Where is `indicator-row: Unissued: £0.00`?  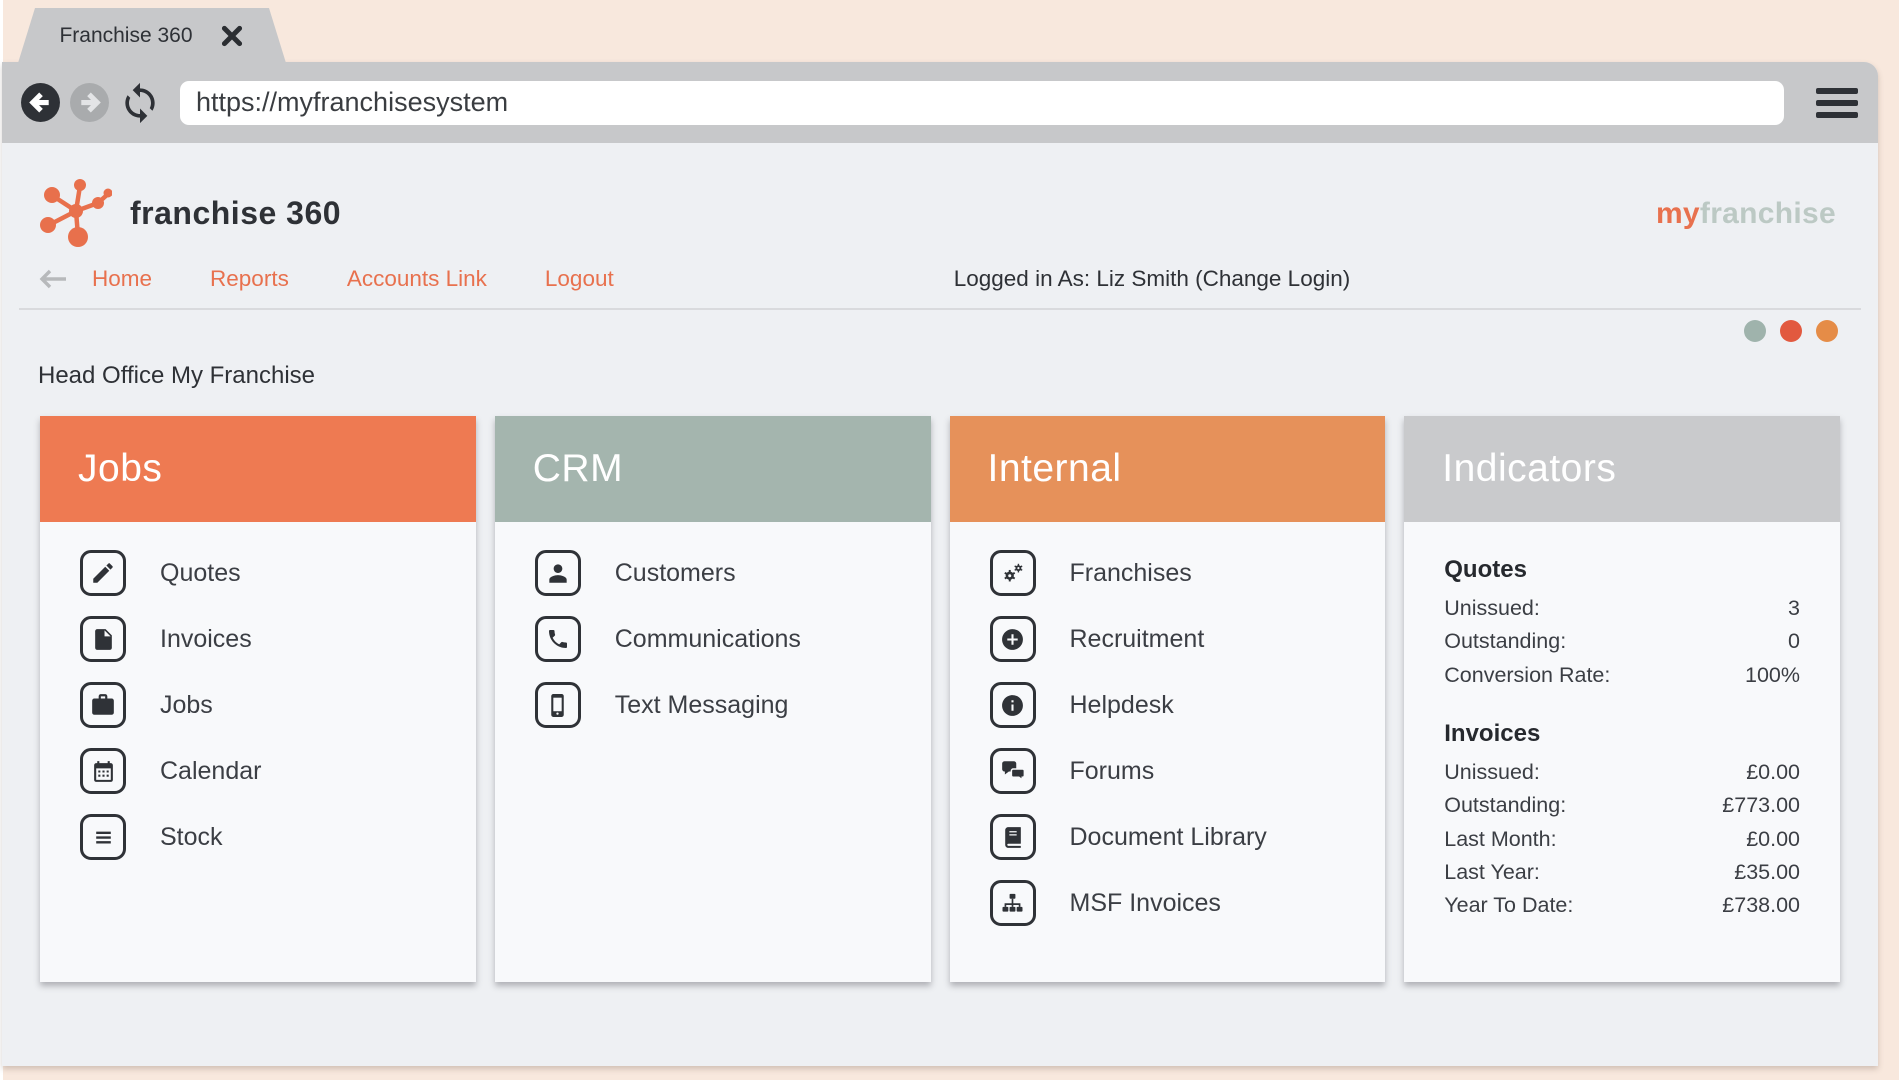
indicator-row: Unissued: £0.00 is located at coordinates (1622, 772).